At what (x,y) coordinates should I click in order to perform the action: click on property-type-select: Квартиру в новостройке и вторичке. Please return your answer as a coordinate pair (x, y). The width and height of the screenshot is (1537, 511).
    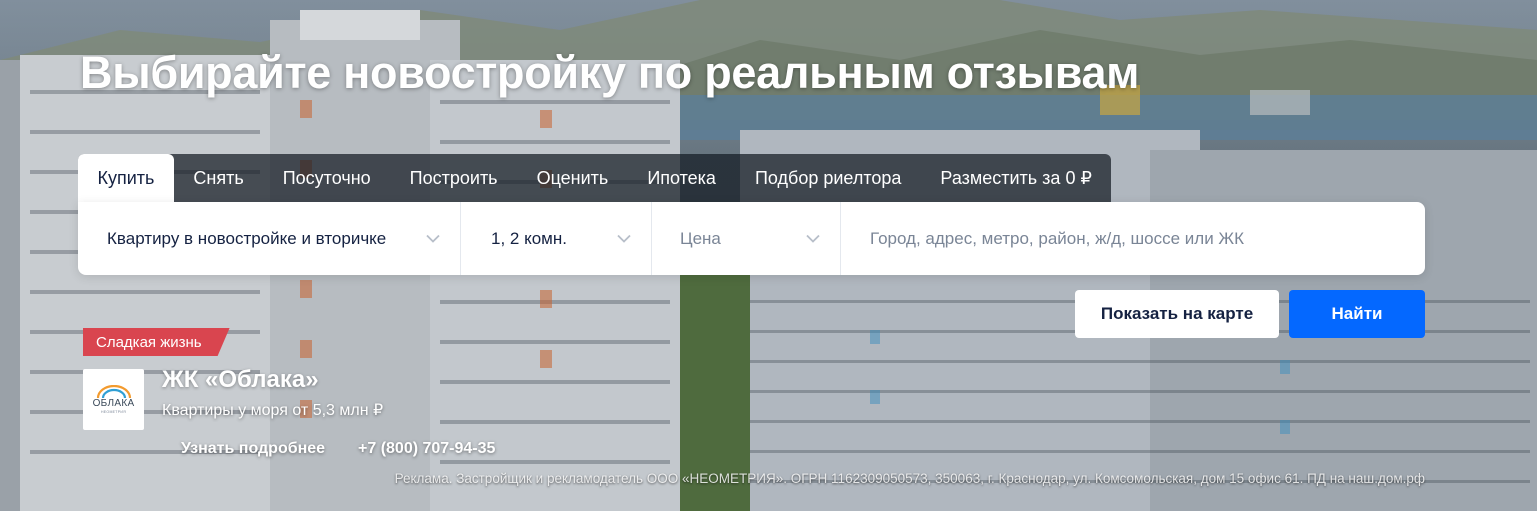
    Looking at the image, I should click on (269, 238).